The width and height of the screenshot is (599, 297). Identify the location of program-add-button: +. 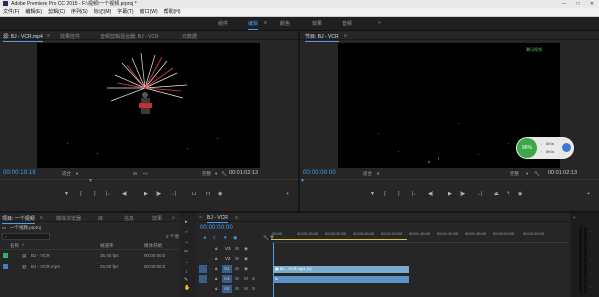
(588, 194).